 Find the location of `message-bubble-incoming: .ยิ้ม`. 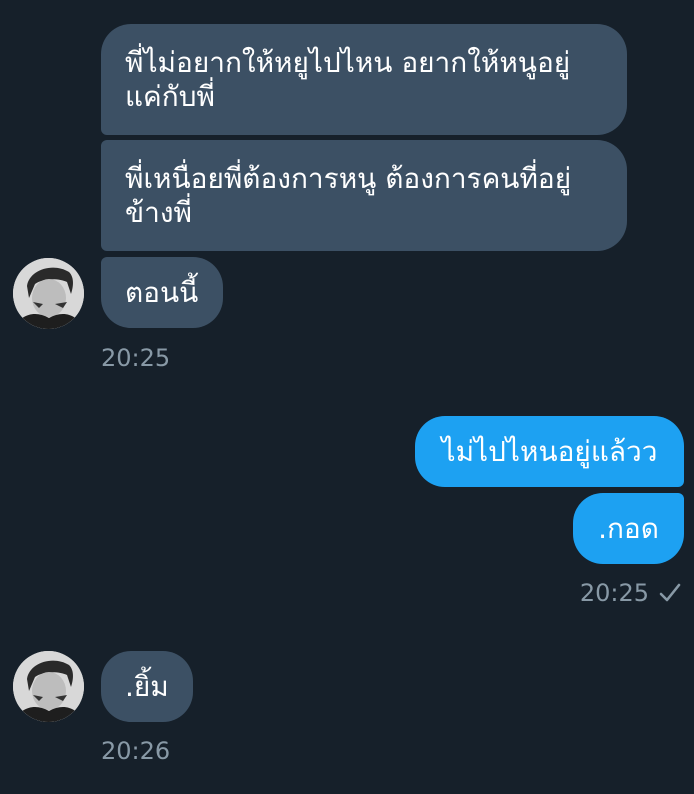

message-bubble-incoming: .ยิ้ม is located at coordinates (147, 686).